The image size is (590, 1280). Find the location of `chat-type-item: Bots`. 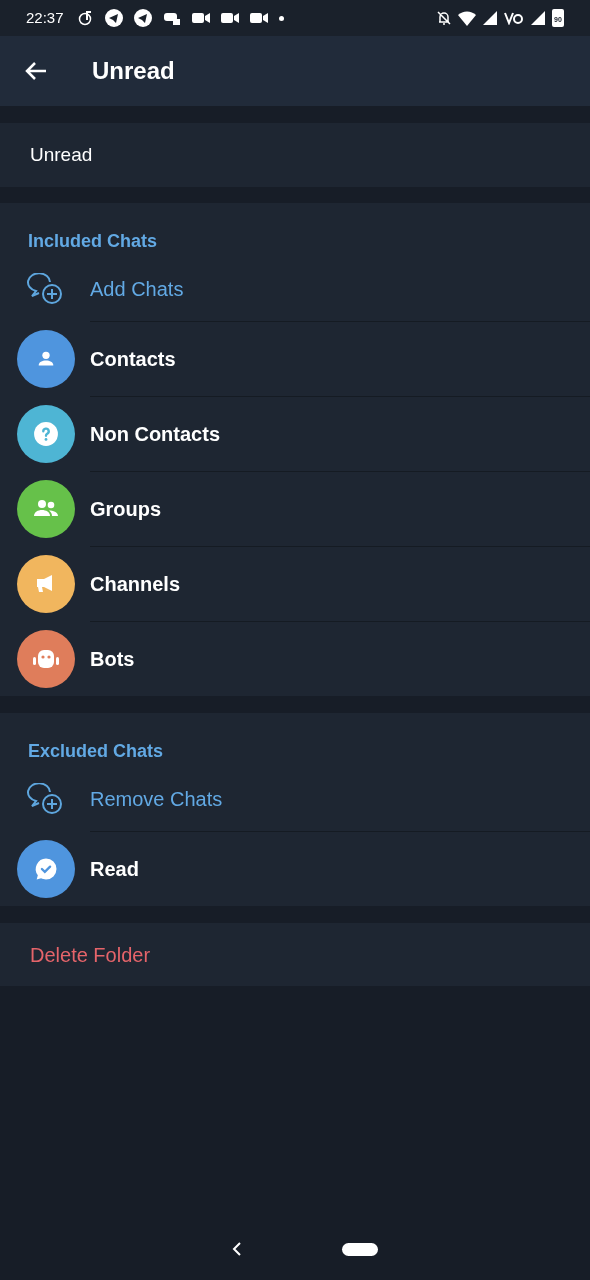

chat-type-item: Bots is located at coordinates (295, 658).